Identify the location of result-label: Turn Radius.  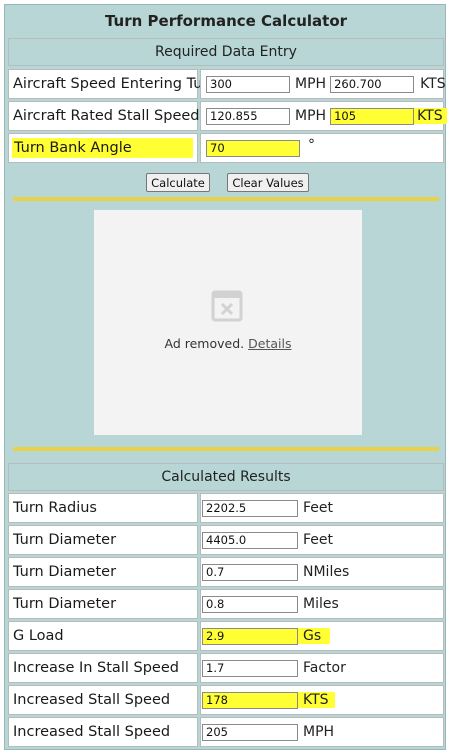
(55, 508).